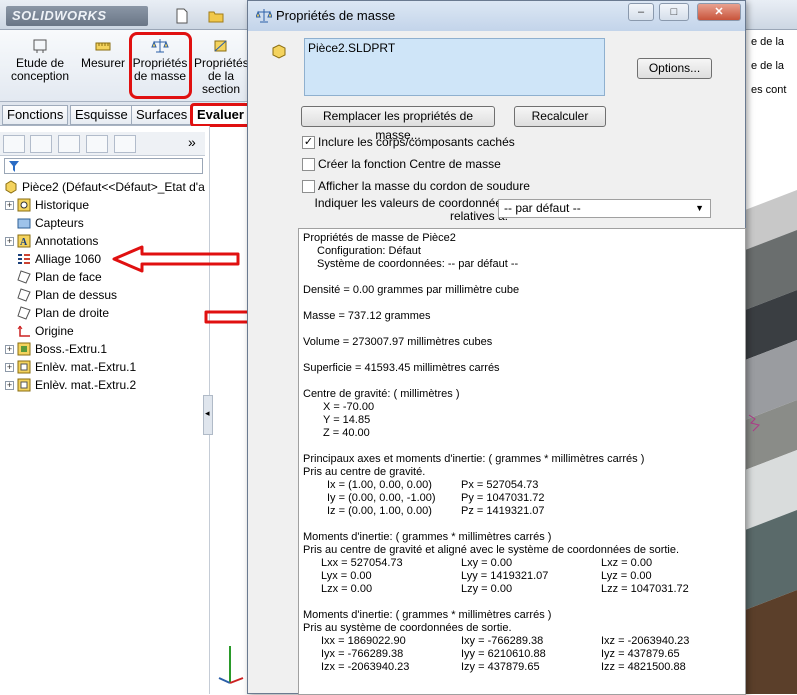 The height and width of the screenshot is (695, 797). Describe the element at coordinates (363, 641) in the screenshot. I see `result-ixx: Ixx = 1869022.90` at that location.